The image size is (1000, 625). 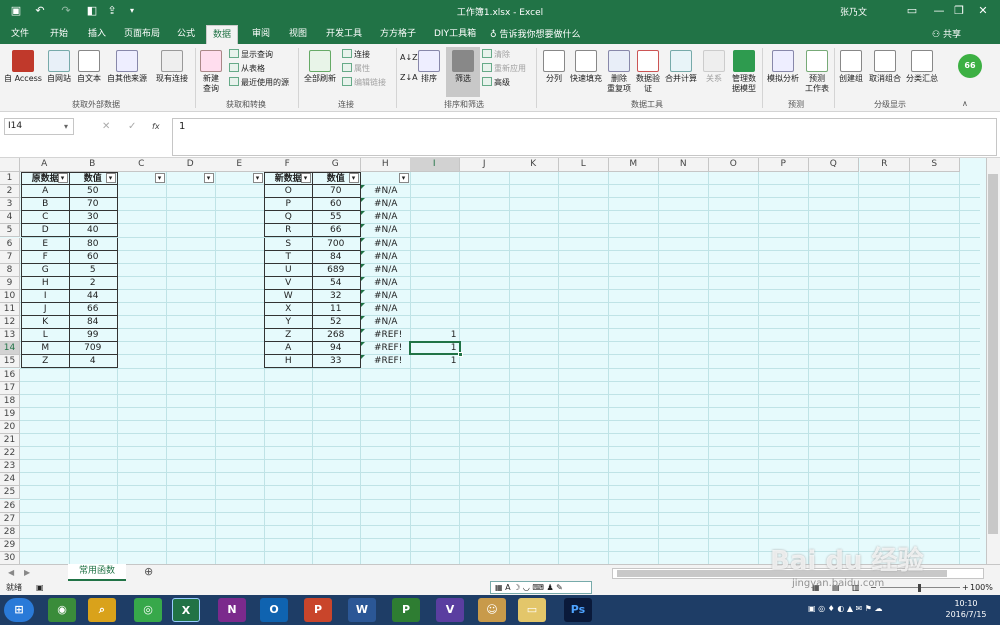 What do you see at coordinates (288, 362) in the screenshot?
I see `table2-cell: H` at bounding box center [288, 362].